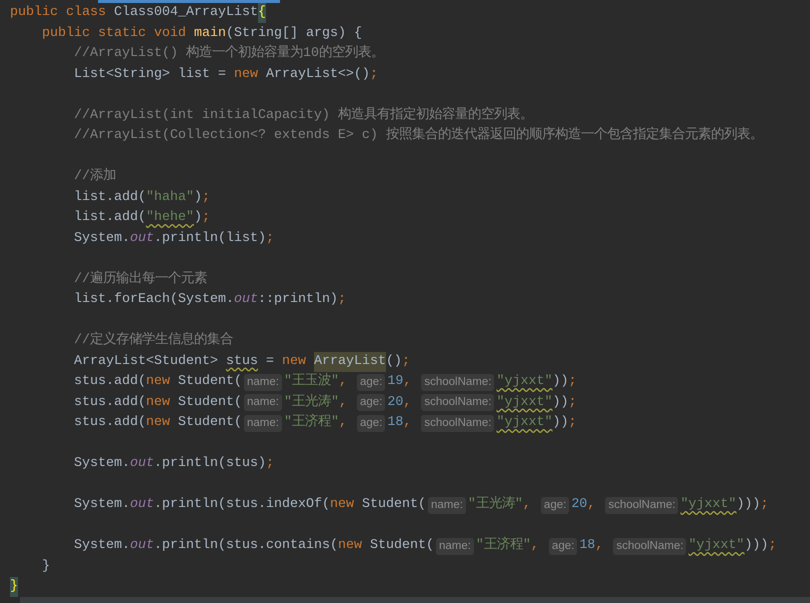 The width and height of the screenshot is (810, 603). I want to click on number-literal: 18, so click(587, 546).